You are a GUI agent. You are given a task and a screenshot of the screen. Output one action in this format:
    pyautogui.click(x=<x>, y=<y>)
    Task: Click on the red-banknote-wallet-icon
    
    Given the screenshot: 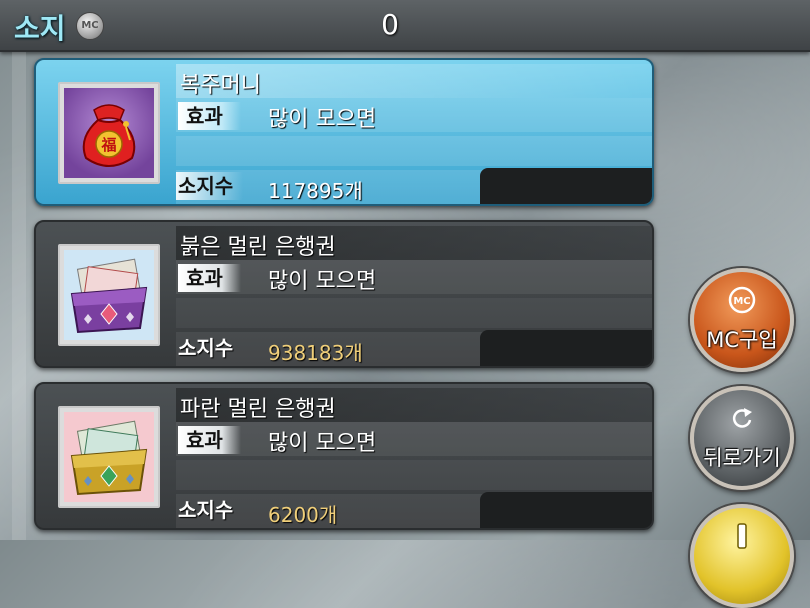 What is the action you would take?
    pyautogui.click(x=109, y=295)
    